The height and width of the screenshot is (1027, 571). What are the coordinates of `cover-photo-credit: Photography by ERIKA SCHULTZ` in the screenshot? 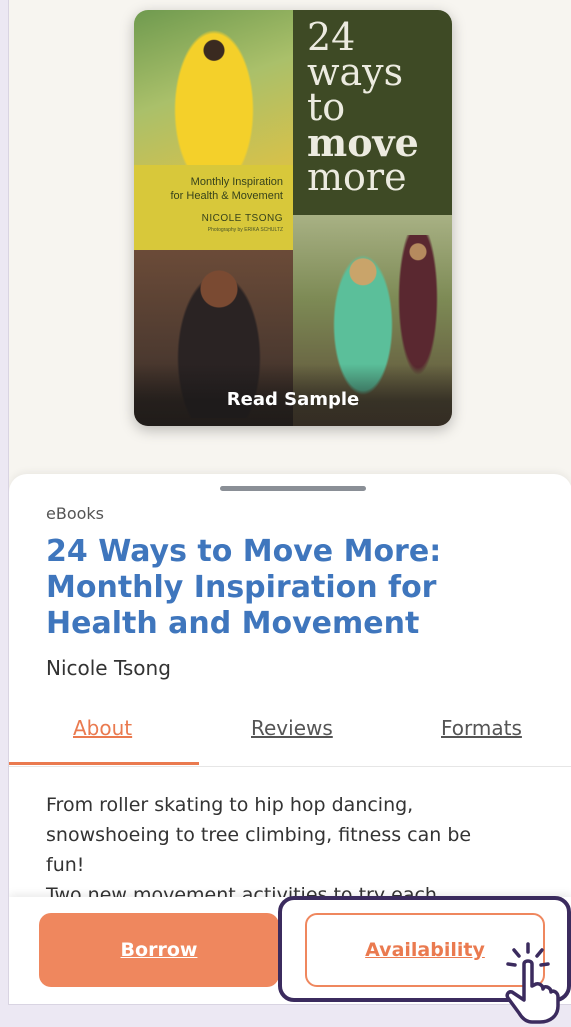 It's located at (245, 230).